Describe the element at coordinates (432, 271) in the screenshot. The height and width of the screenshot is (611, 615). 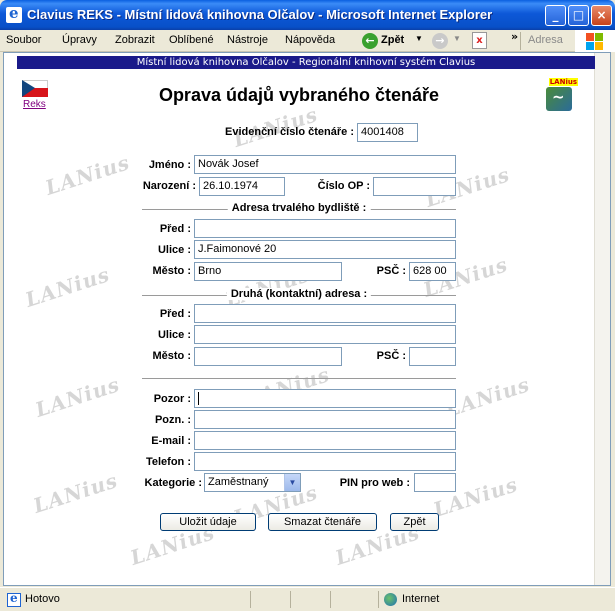
I see `permanent-zip-field: 628 00` at that location.